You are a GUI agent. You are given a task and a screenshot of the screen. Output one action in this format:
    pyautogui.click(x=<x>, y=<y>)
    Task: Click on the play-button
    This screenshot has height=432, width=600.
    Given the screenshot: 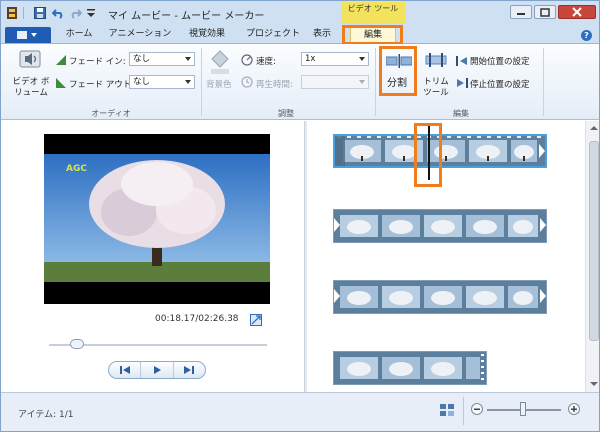 What is the action you would take?
    pyautogui.click(x=157, y=370)
    